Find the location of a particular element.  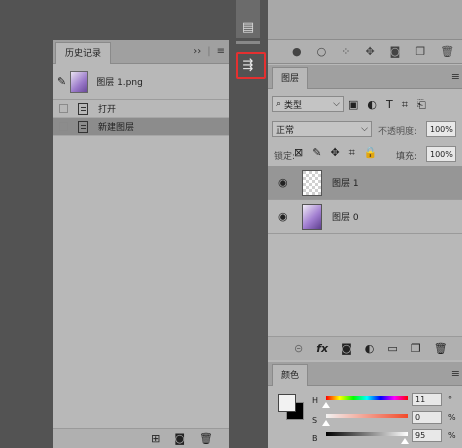

snapshot-label: 图层 1.png is located at coordinates (119, 83).